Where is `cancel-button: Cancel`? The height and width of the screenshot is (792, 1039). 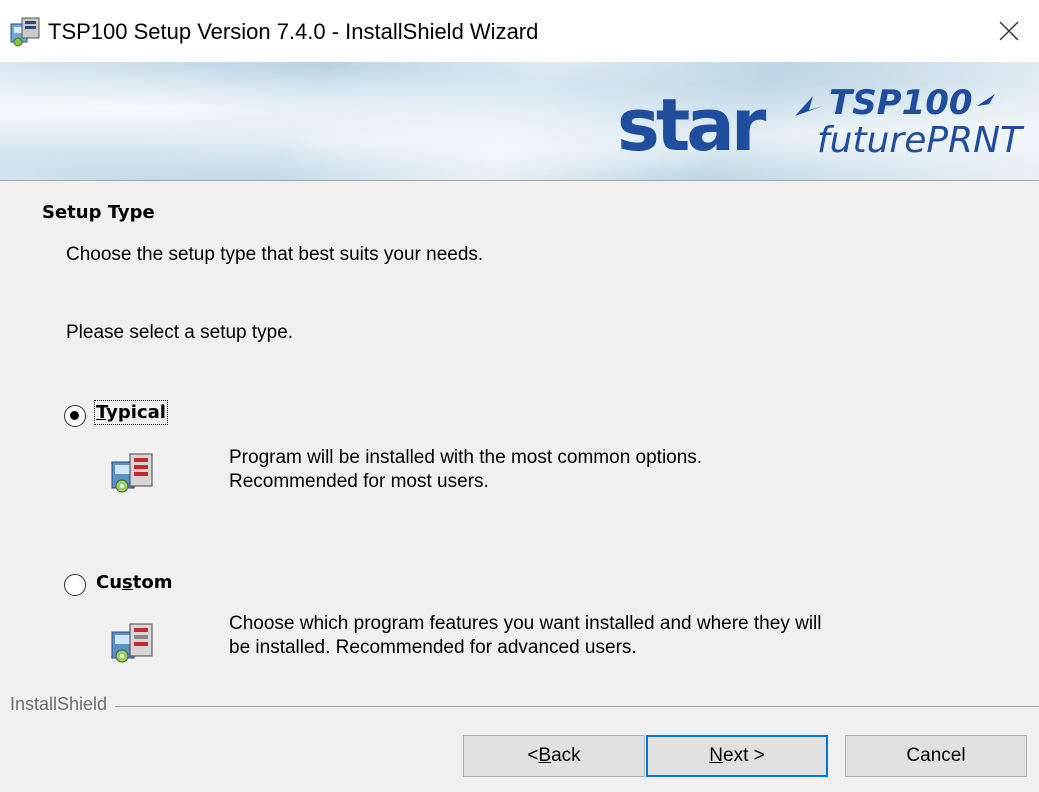
cancel-button: Cancel is located at coordinates (936, 756).